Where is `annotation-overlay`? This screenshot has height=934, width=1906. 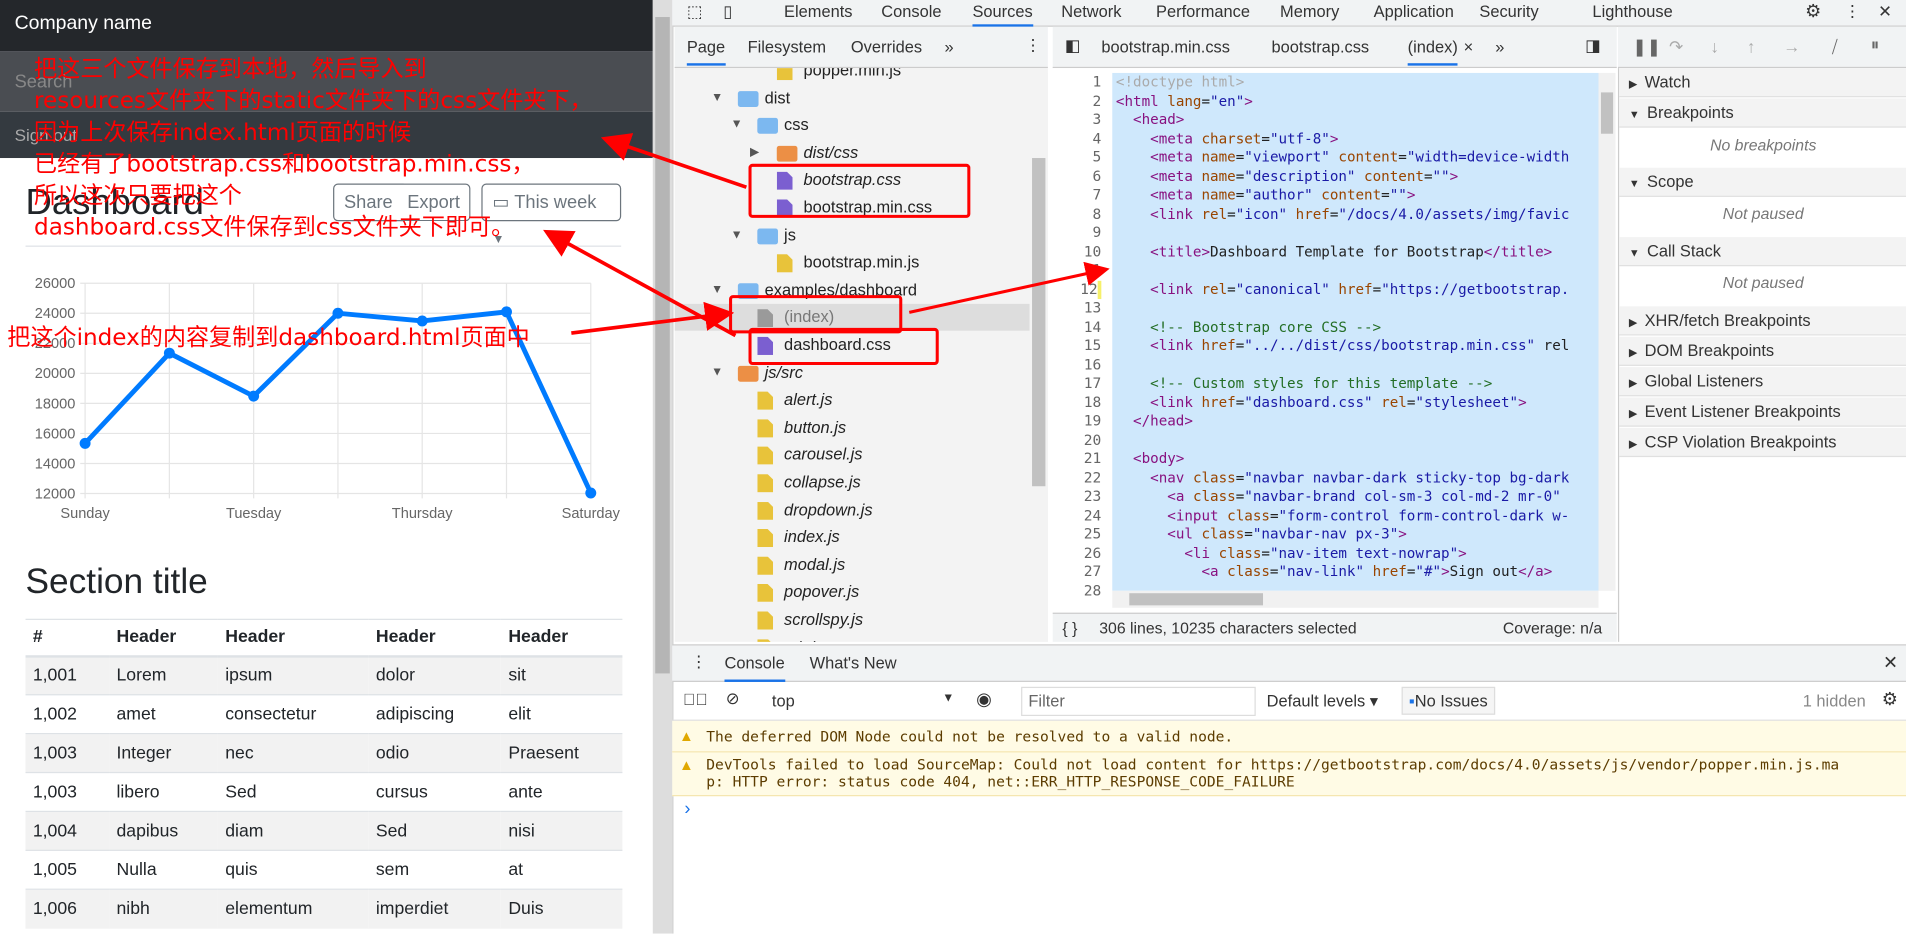 annotation-overlay is located at coordinates (826, 249).